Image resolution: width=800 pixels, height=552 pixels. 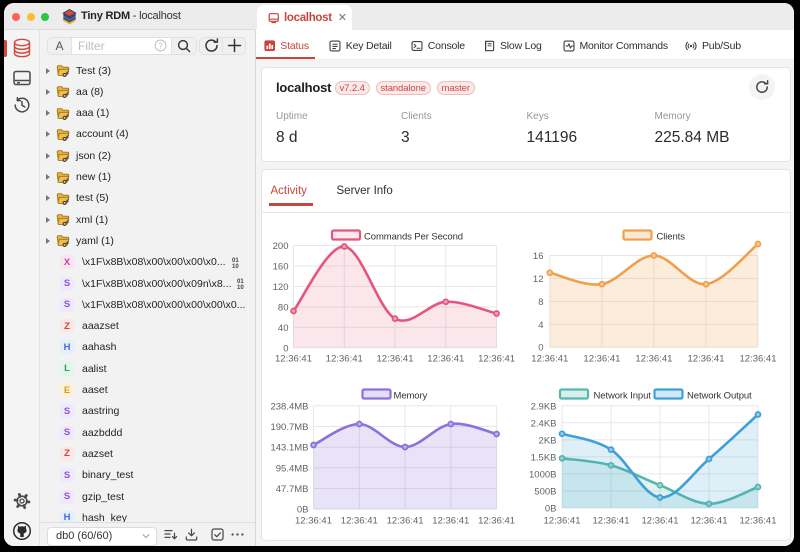 What do you see at coordinates (544, 423) in the screenshot?
I see `svg-text: 2.4KB` at bounding box center [544, 423].